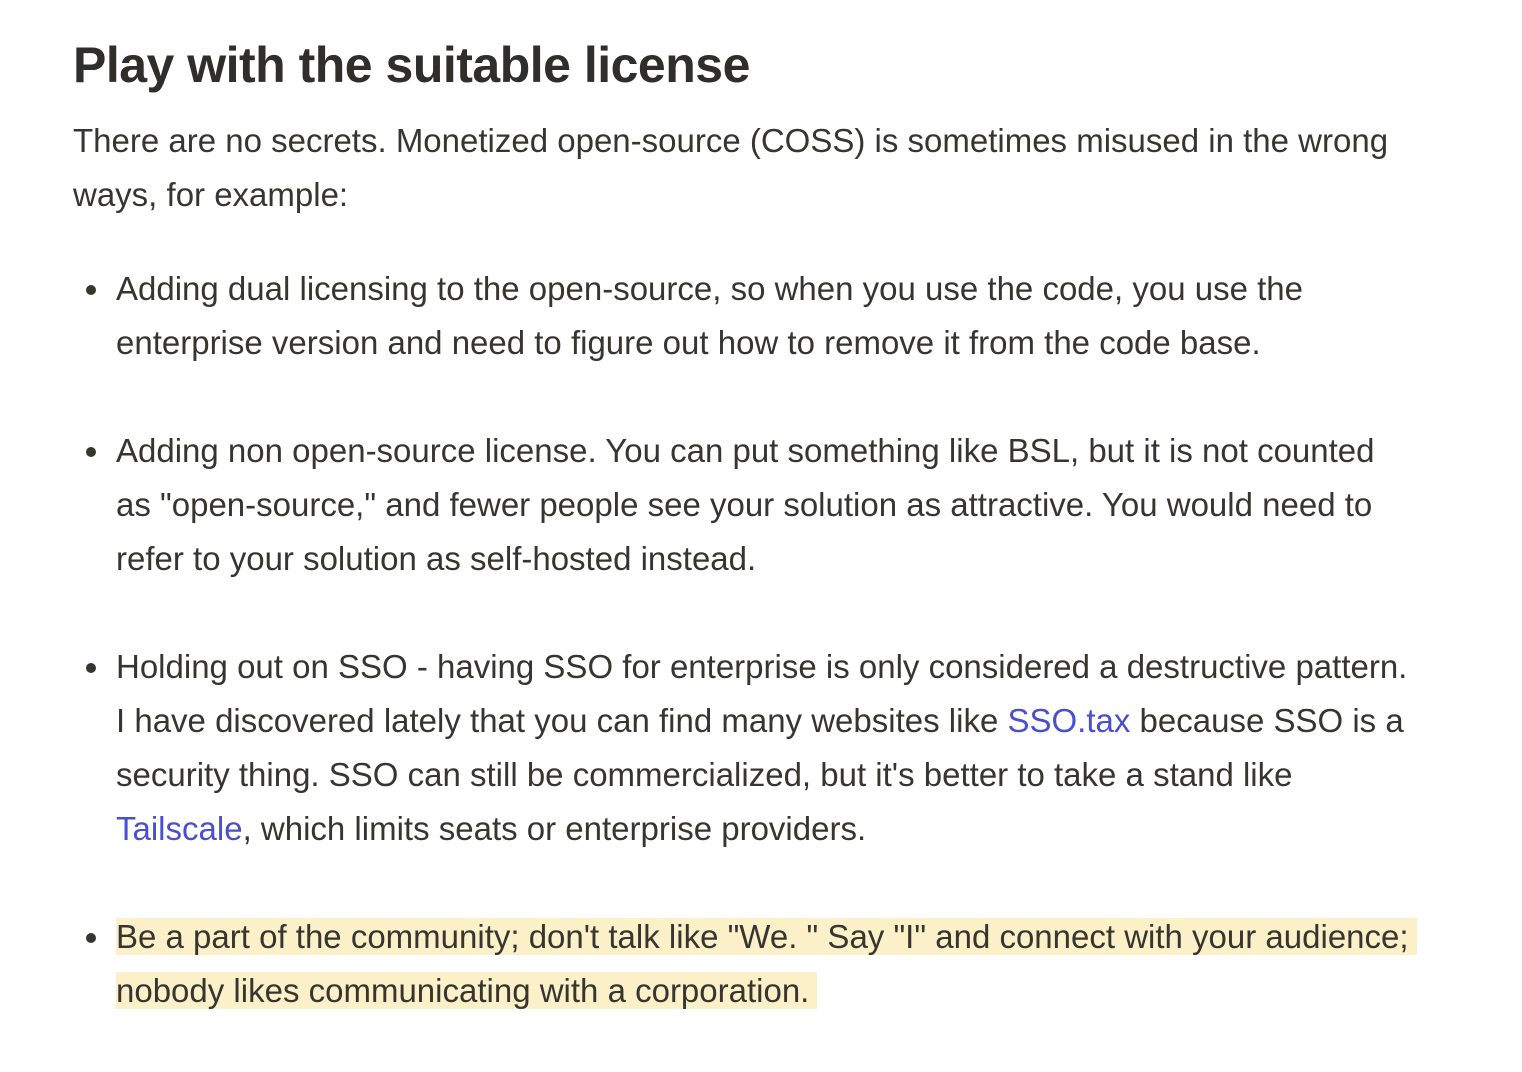 Image resolution: width=1522 pixels, height=1072 pixels. I want to click on sso-tax-link: SSO.tax, so click(1068, 720).